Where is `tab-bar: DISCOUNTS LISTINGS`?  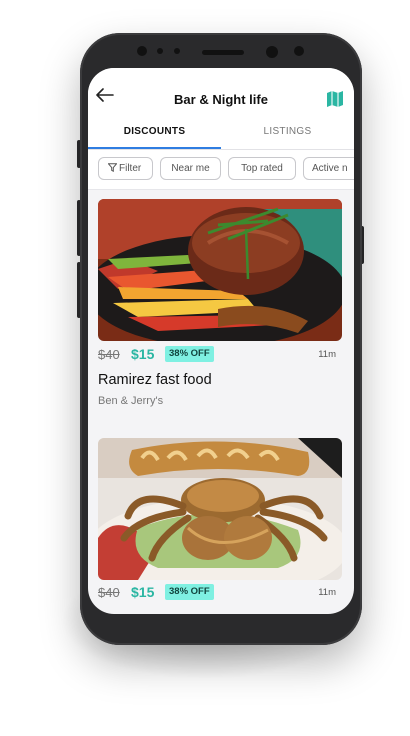
tab-bar: DISCOUNTS LISTINGS is located at coordinates (221, 132).